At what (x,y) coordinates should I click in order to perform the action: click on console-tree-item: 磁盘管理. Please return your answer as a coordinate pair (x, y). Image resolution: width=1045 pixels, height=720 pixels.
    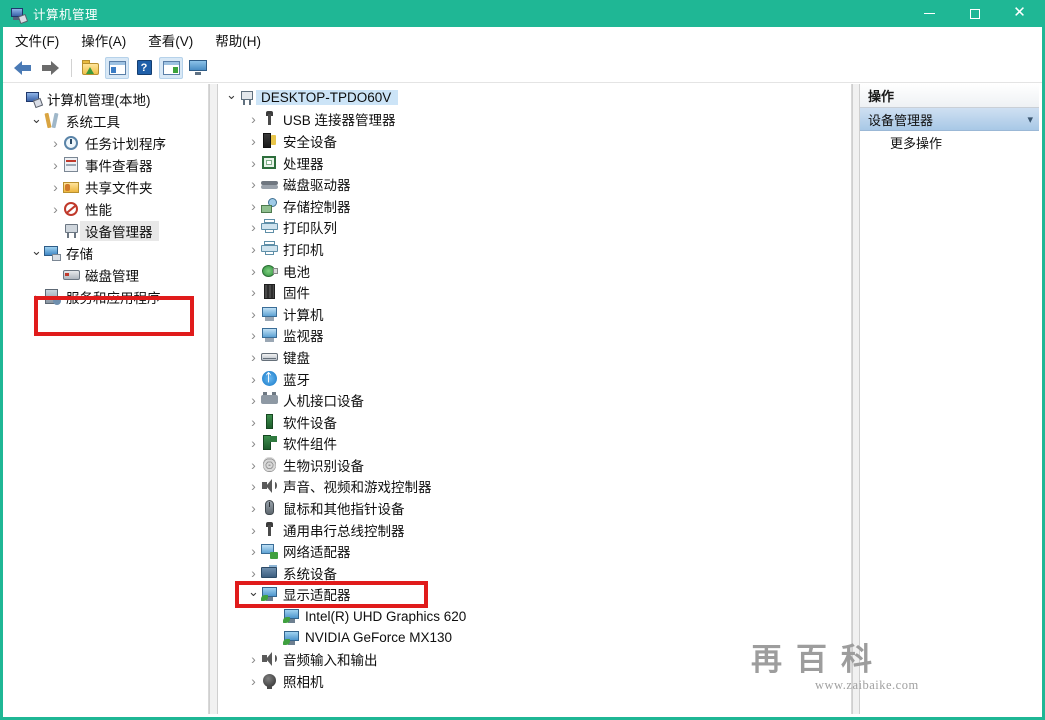
    Looking at the image, I should click on (107, 275).